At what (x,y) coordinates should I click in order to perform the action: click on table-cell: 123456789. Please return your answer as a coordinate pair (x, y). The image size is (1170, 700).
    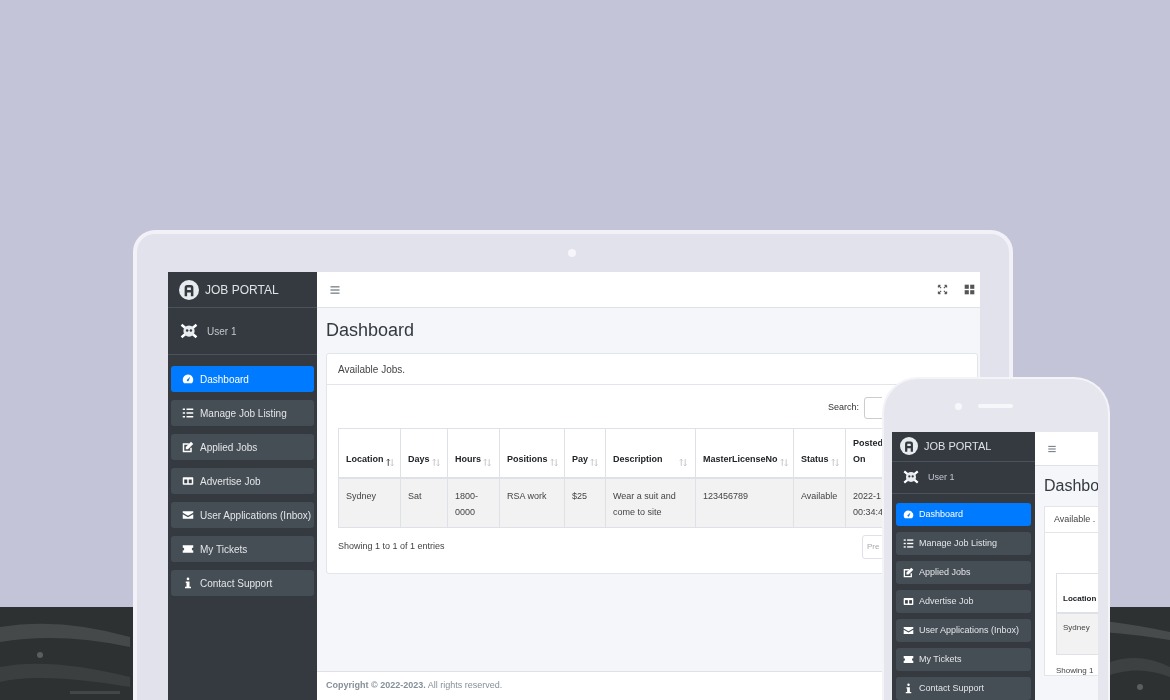
    Looking at the image, I should click on (745, 503).